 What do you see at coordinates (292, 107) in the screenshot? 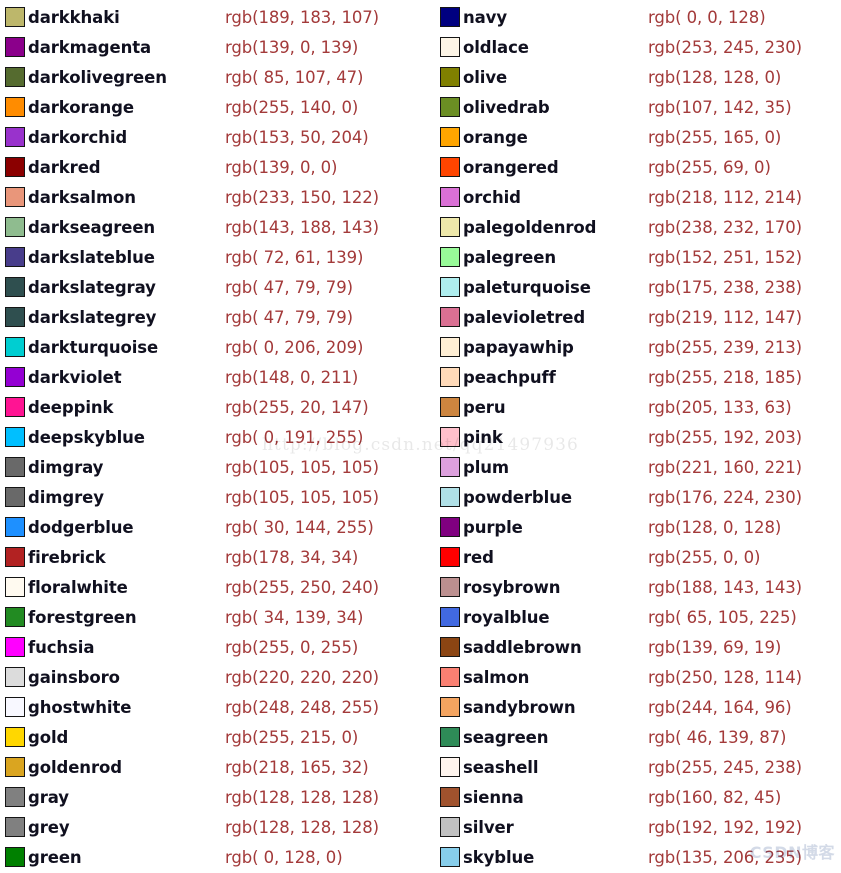
I see `color-rgb-value: rgb(255, 140, 0)` at bounding box center [292, 107].